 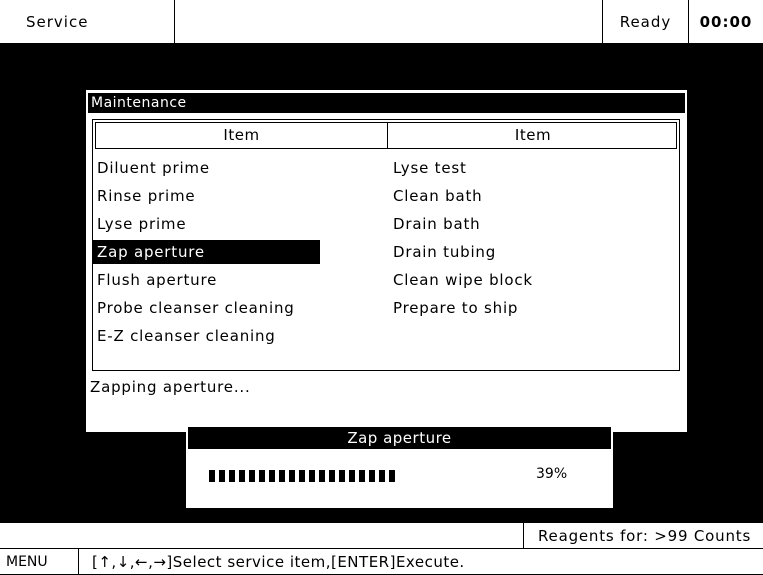 I want to click on menu-item: Prepare to ship, so click(x=453, y=308).